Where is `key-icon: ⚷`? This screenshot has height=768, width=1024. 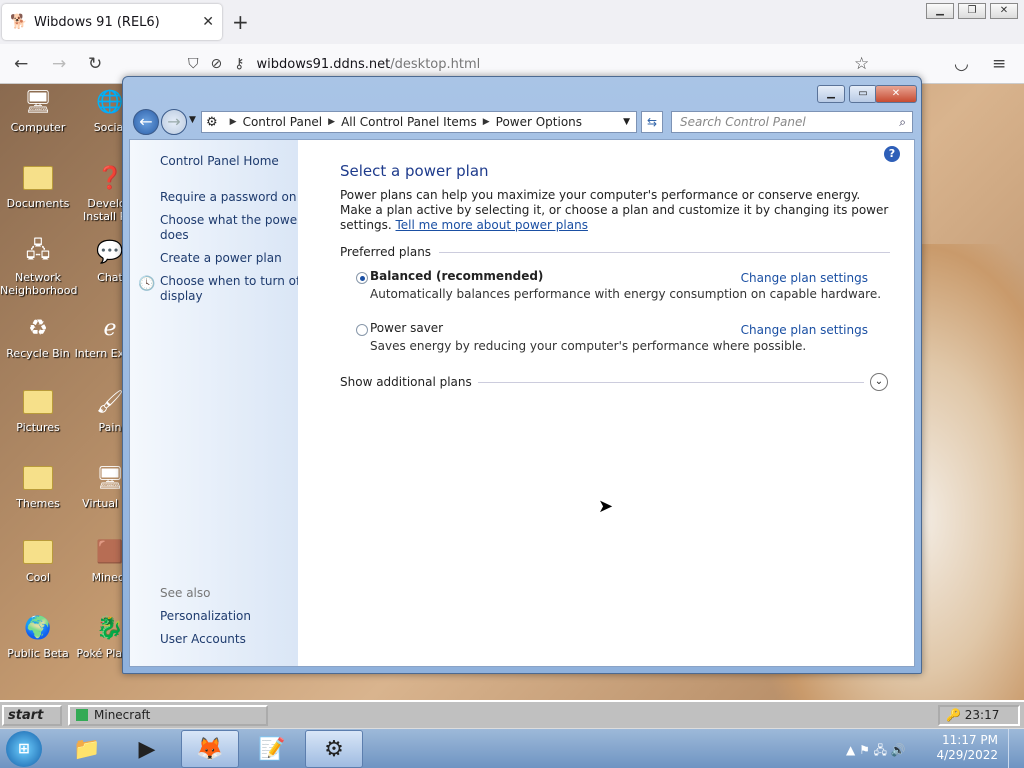
key-icon: ⚷ is located at coordinates (239, 64).